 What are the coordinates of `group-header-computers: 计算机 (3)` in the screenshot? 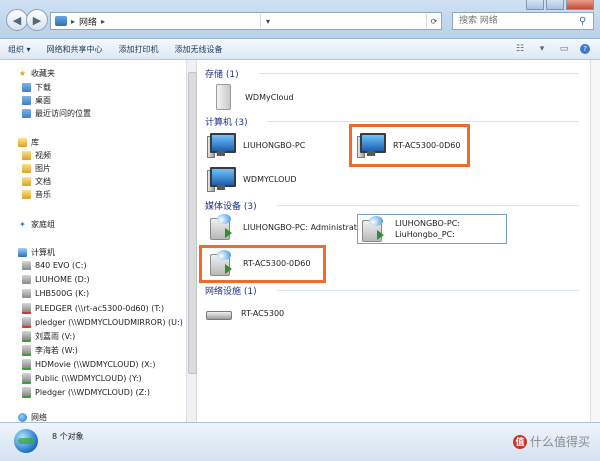 It's located at (226, 121).